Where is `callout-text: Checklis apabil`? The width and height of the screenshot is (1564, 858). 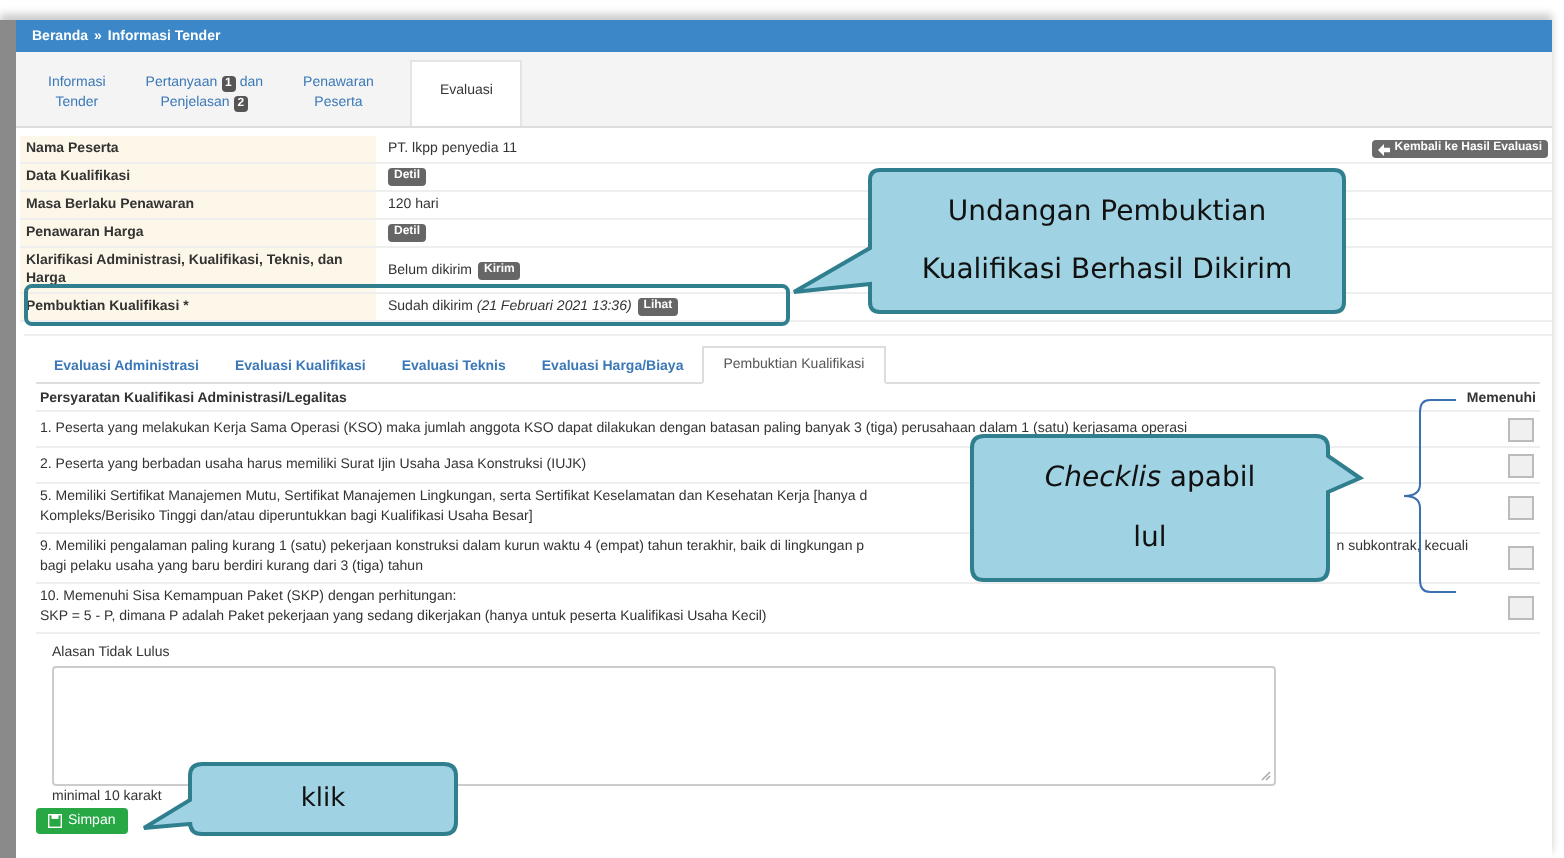 callout-text: Checklis apabil is located at coordinates (1150, 478).